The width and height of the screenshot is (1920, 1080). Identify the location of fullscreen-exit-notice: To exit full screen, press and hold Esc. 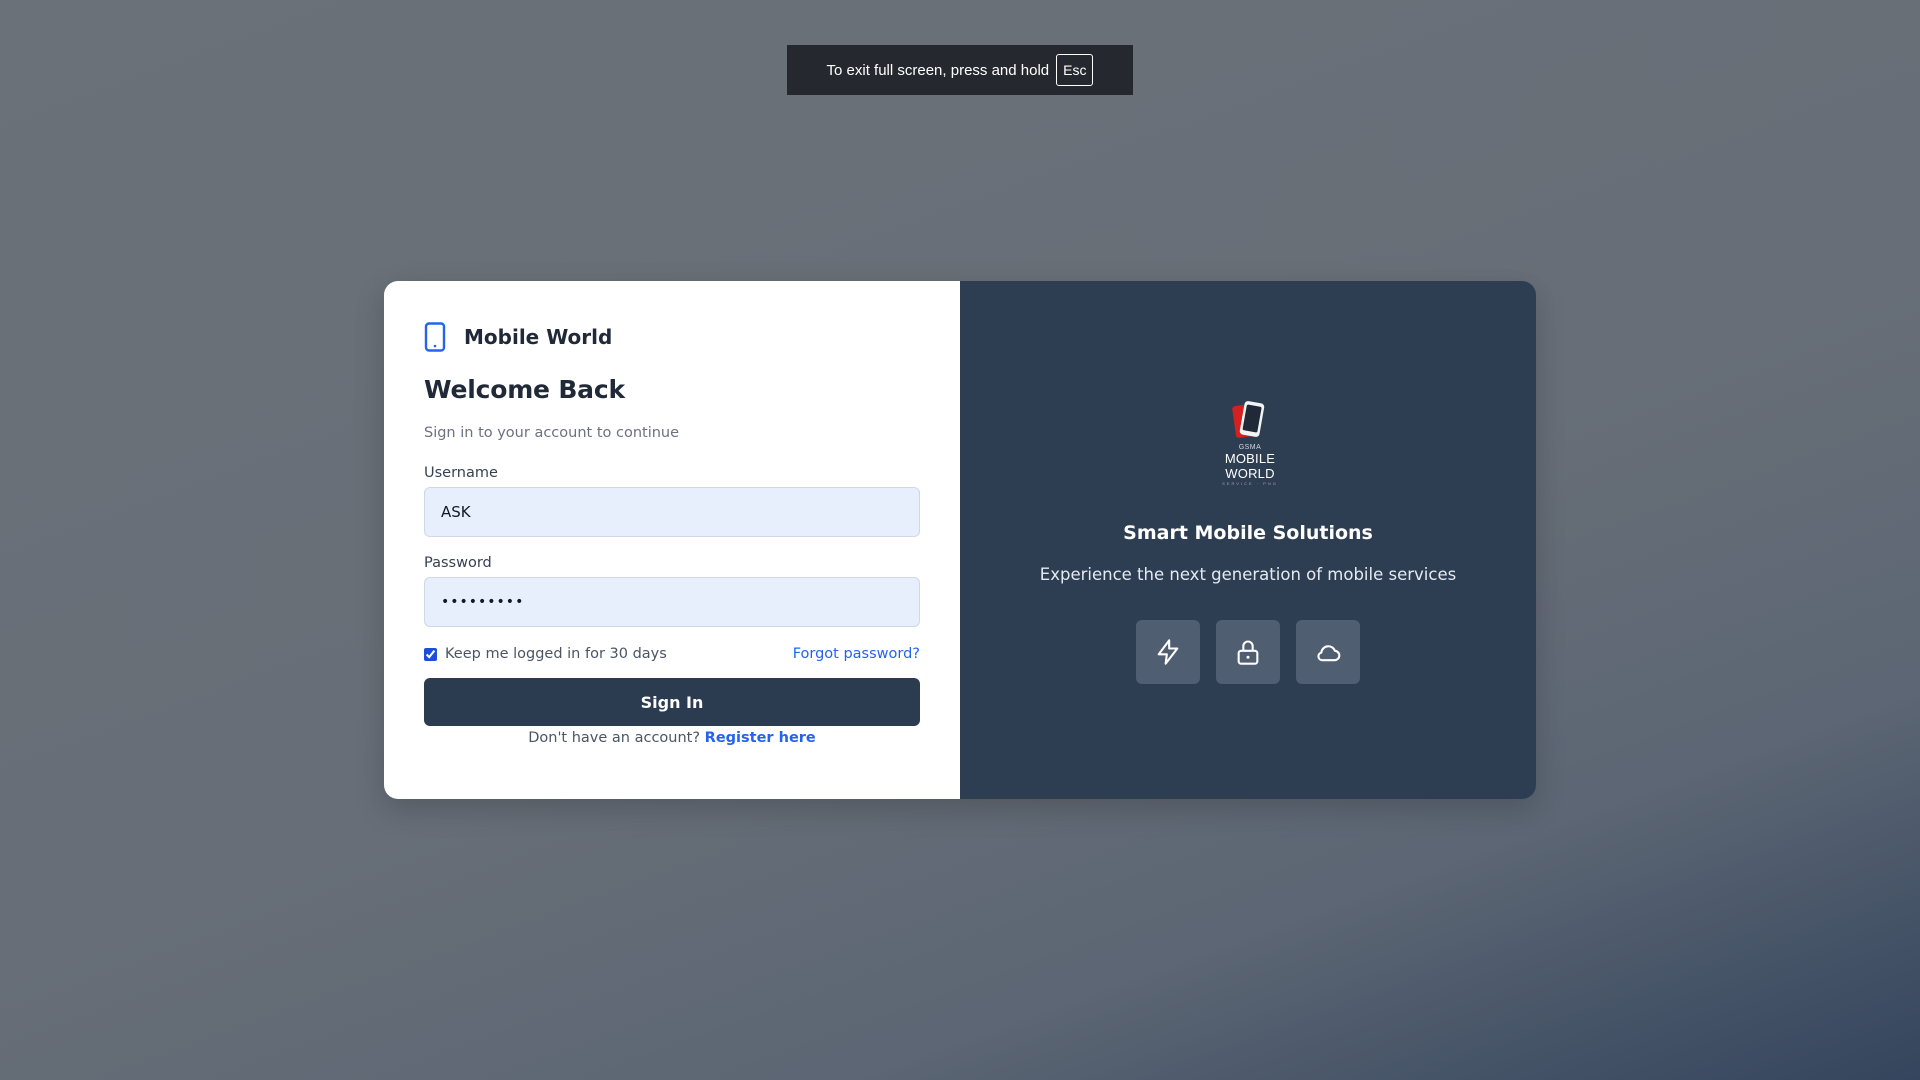
(960, 70).